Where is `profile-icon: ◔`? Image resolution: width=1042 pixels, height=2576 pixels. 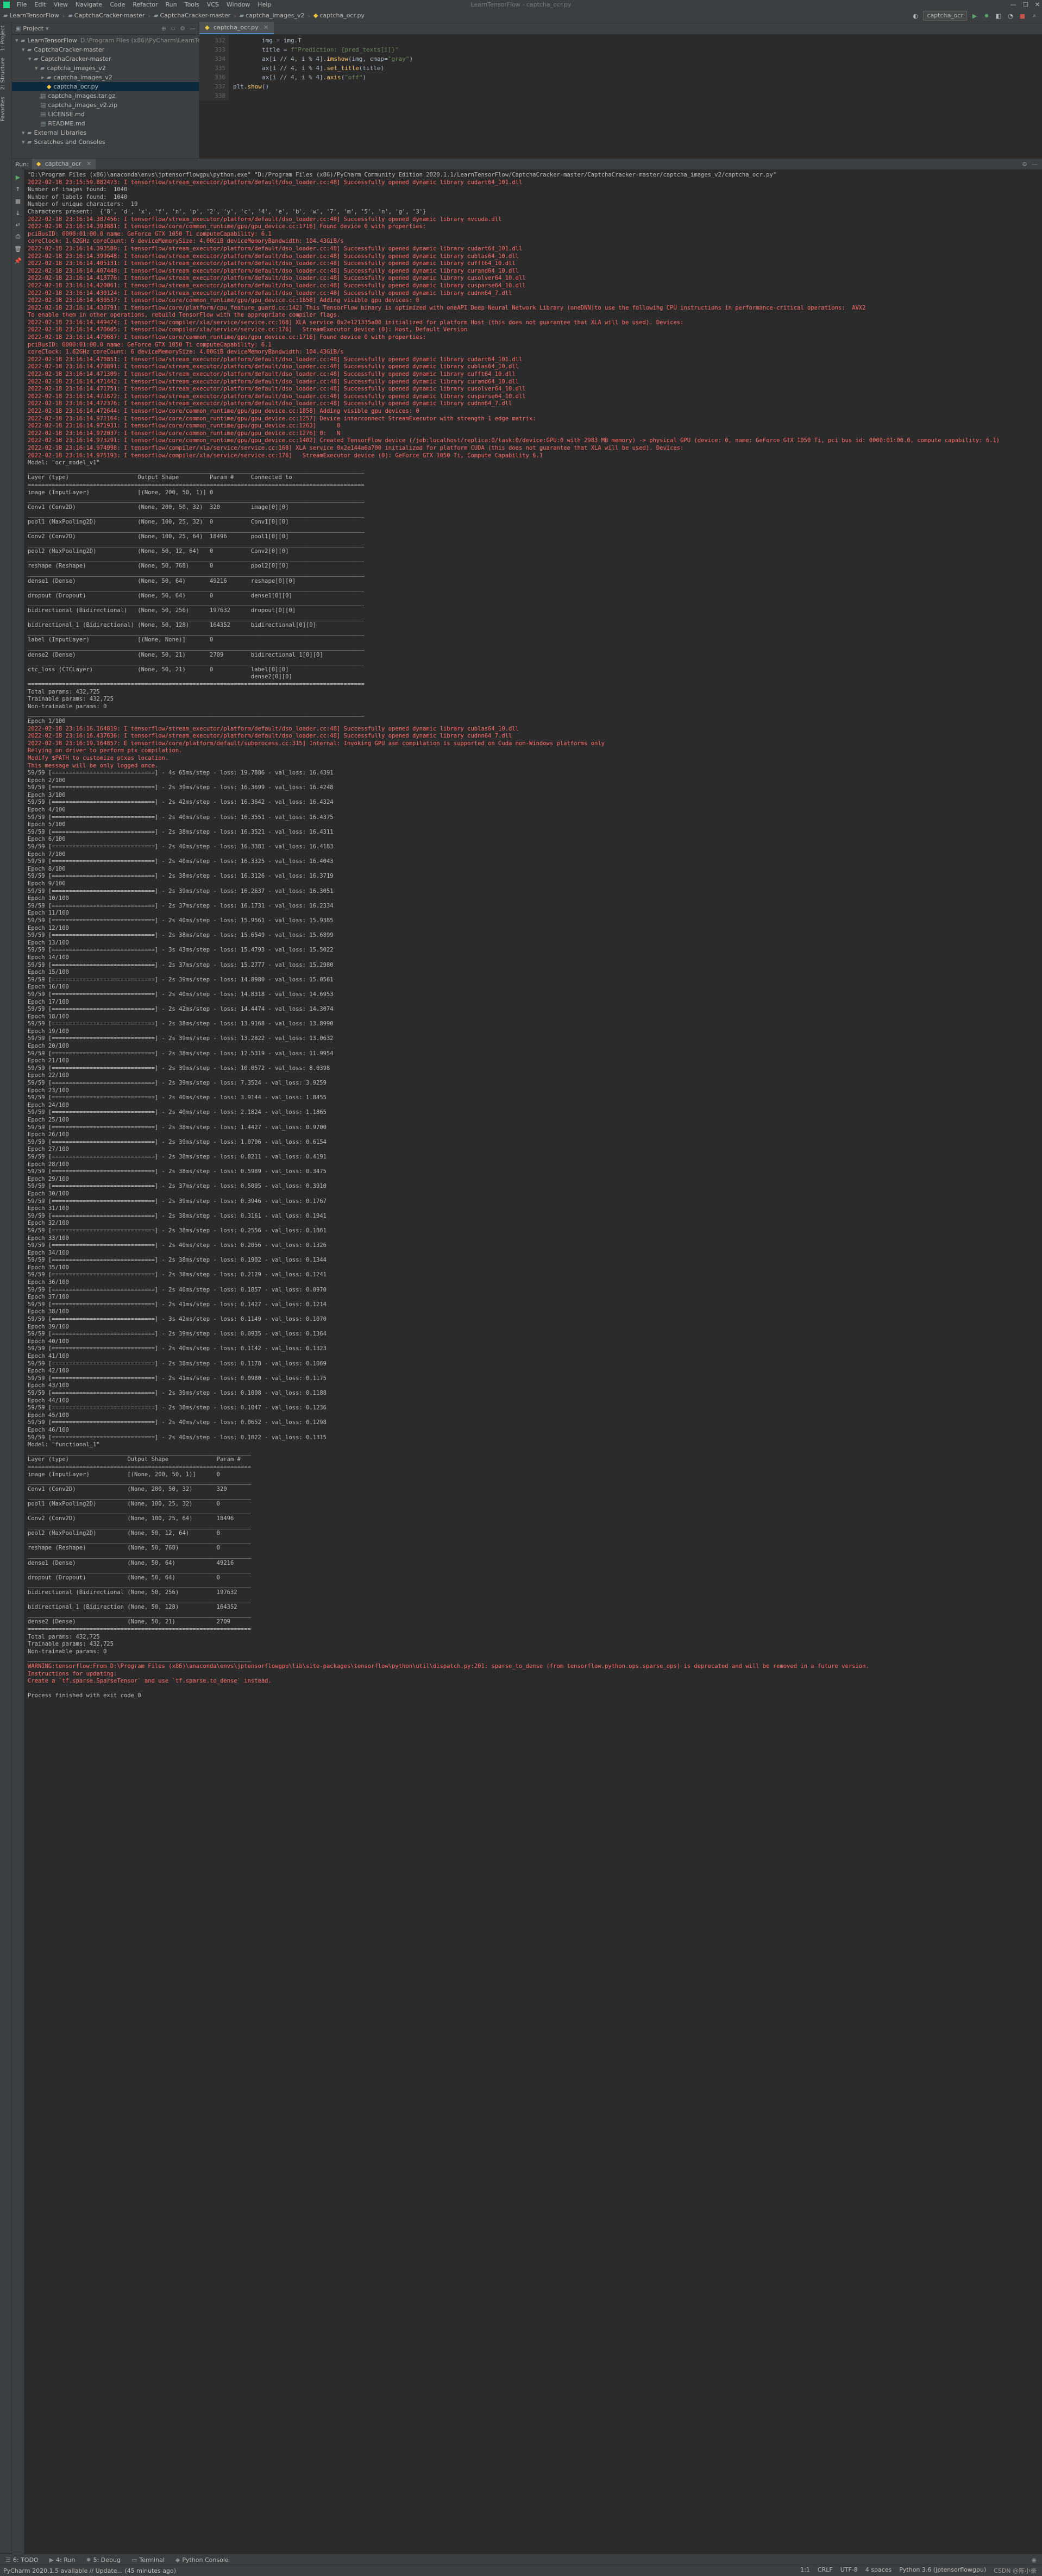 profile-icon: ◔ is located at coordinates (1010, 15).